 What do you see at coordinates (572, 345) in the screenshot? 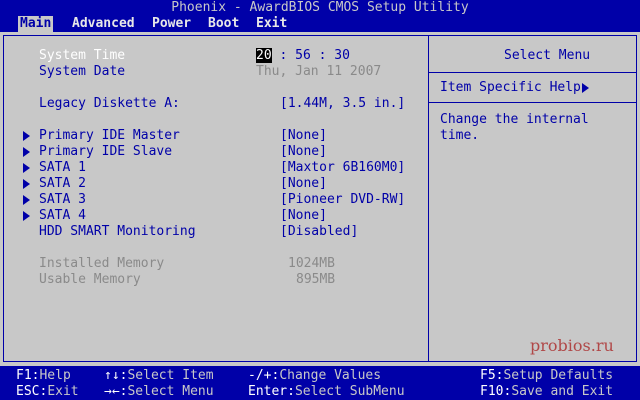
I see `watermark-logo: probios.ru` at bounding box center [572, 345].